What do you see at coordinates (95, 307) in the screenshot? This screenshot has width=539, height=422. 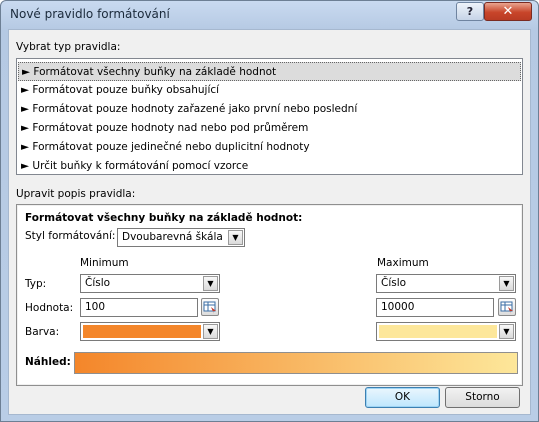 I see `min-value-text: 100` at bounding box center [95, 307].